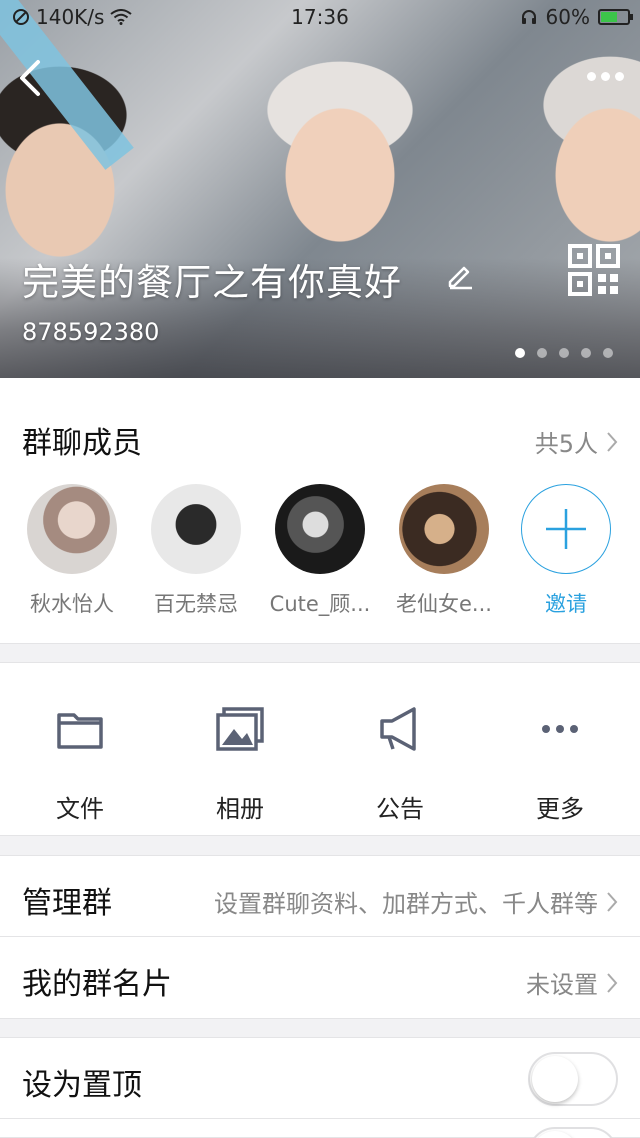 The width and height of the screenshot is (640, 1138). Describe the element at coordinates (97, 984) in the screenshot. I see `my-group-card-label: 我的群名片` at that location.